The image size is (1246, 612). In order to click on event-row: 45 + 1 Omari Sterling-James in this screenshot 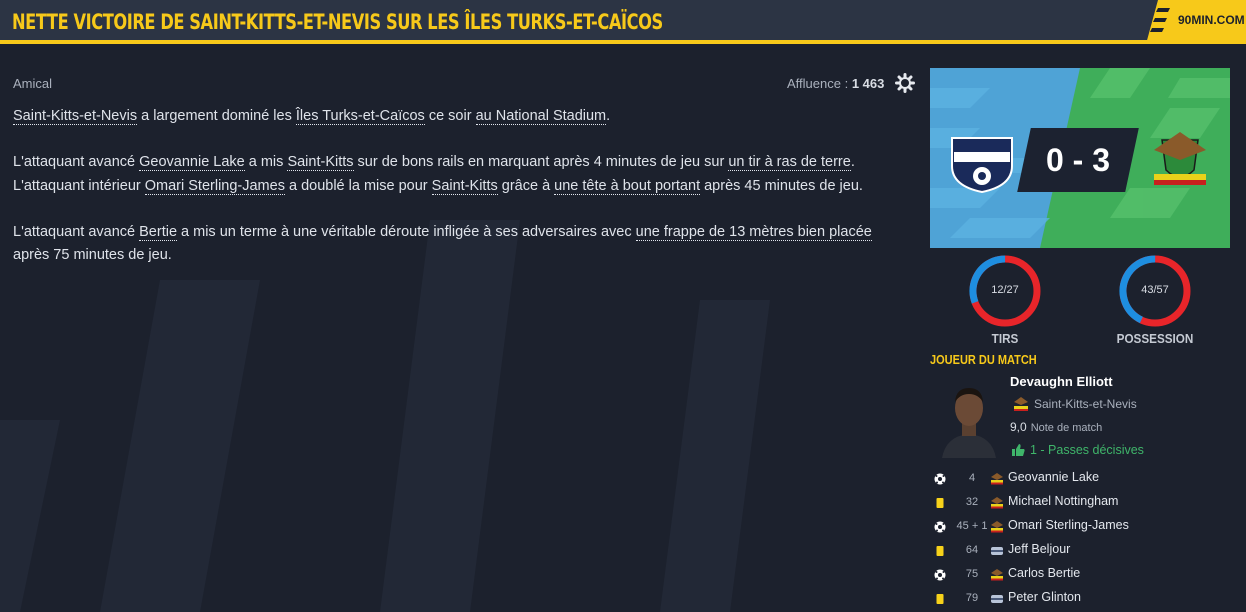, I will do `click(1088, 527)`.